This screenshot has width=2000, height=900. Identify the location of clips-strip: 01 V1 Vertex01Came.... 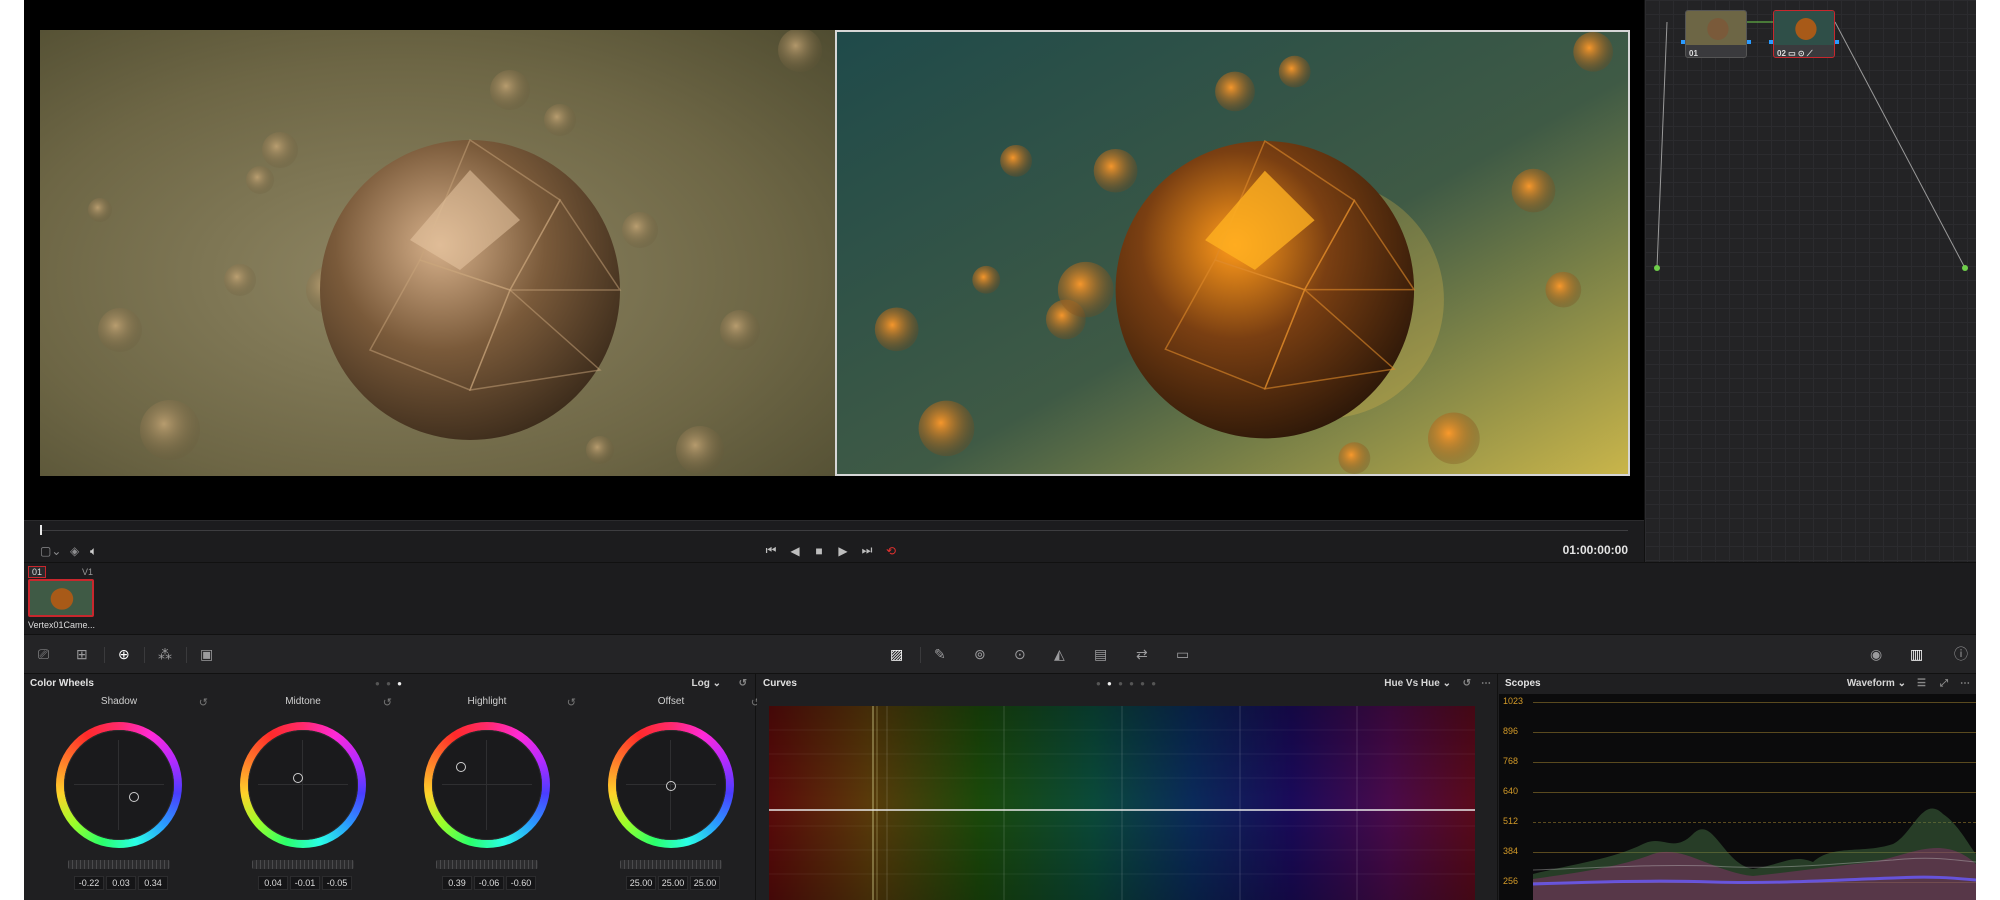
(1000, 598).